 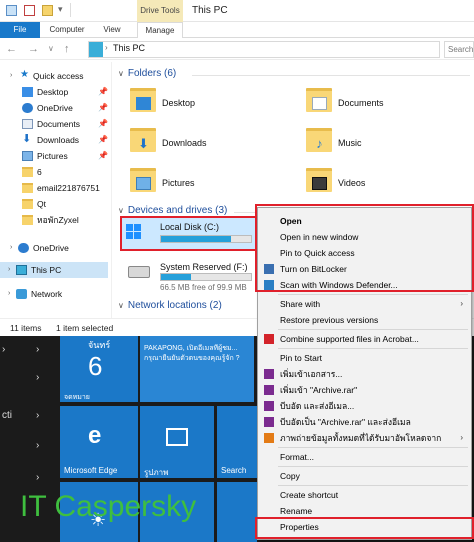 I want to click on videos-folder-icon, so click(x=319, y=180).